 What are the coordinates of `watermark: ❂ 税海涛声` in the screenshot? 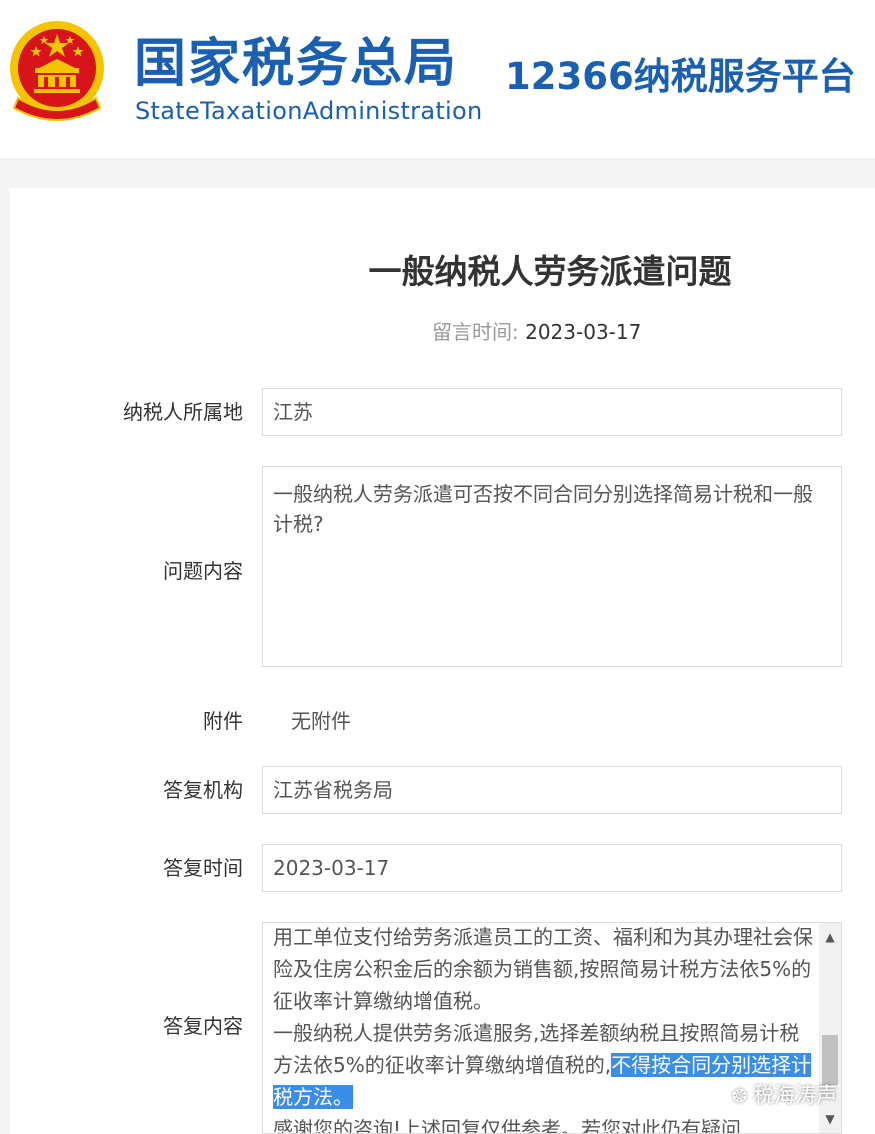 It's located at (784, 1096).